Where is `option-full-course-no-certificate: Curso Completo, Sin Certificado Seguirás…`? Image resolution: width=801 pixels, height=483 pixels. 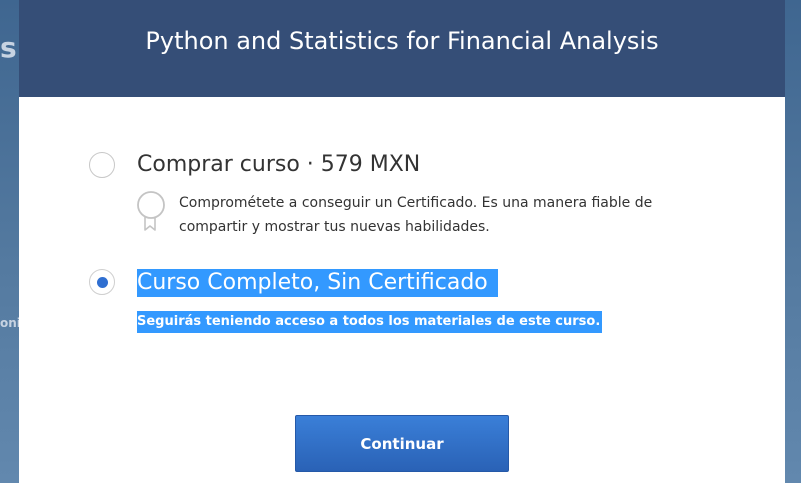 option-full-course-no-certificate: Curso Completo, Sin Certificado Seguirás… is located at coordinates (402, 303).